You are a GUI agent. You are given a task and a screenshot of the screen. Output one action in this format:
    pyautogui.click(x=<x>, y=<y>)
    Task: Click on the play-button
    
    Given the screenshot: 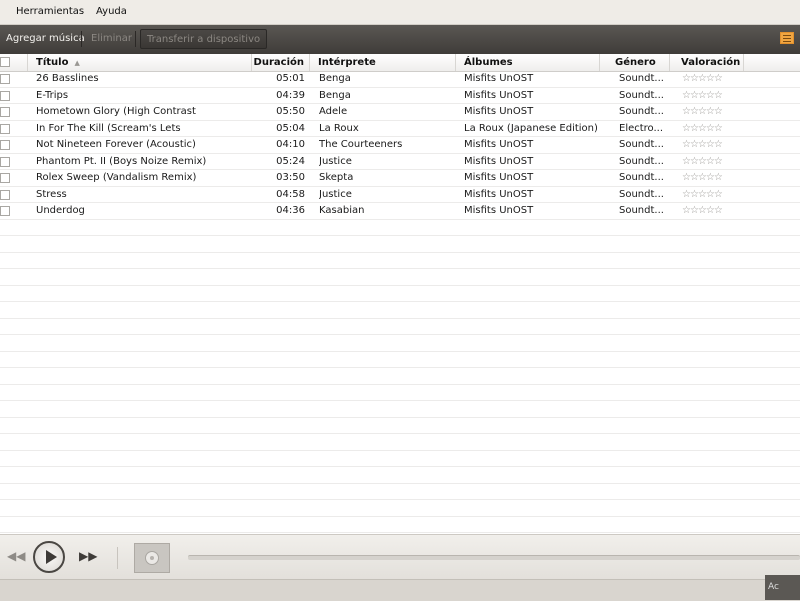 What is the action you would take?
    pyautogui.click(x=49, y=557)
    